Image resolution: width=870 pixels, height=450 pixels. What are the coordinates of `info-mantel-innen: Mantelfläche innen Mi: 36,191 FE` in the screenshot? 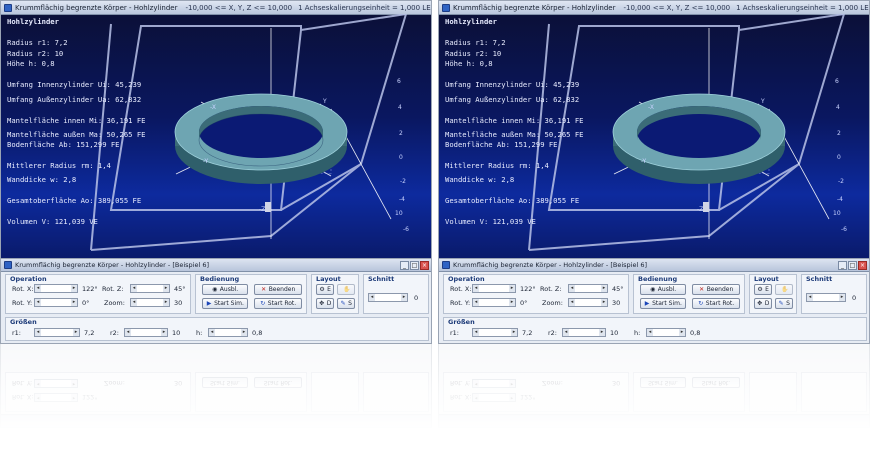 It's located at (76, 120).